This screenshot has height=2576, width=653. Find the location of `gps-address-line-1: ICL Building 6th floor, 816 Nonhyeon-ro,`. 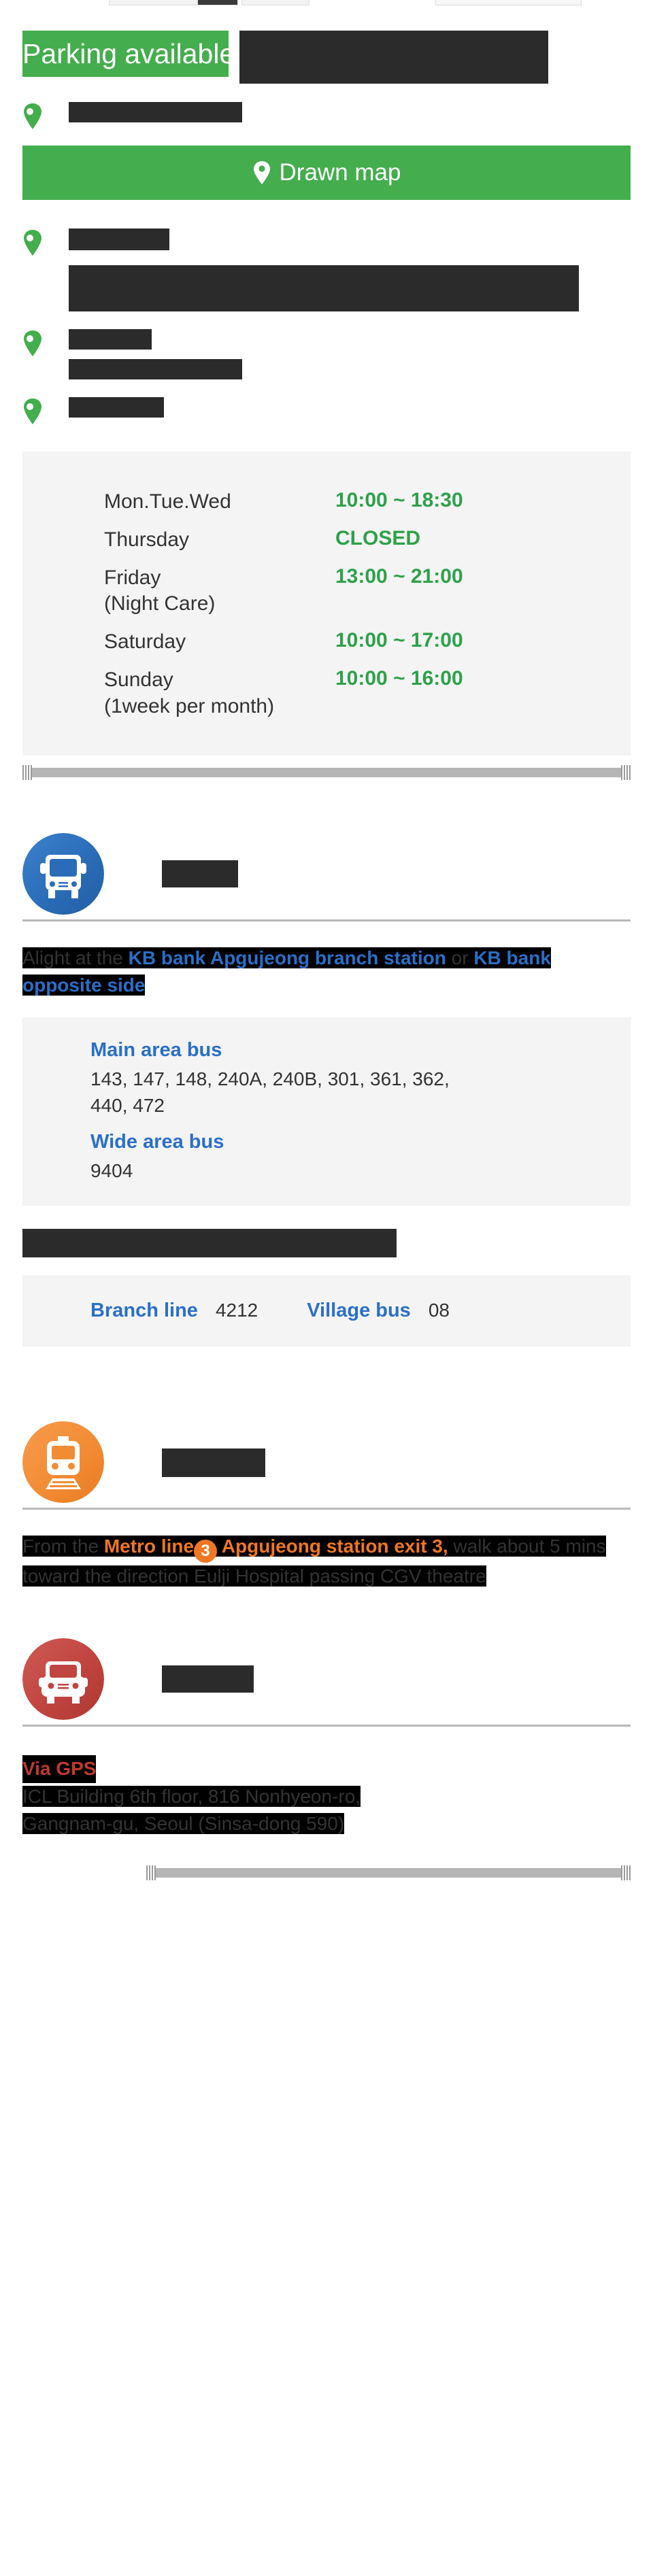

gps-address-line-1: ICL Building 6th floor, 816 Nonhyeon-ro, is located at coordinates (191, 1796).